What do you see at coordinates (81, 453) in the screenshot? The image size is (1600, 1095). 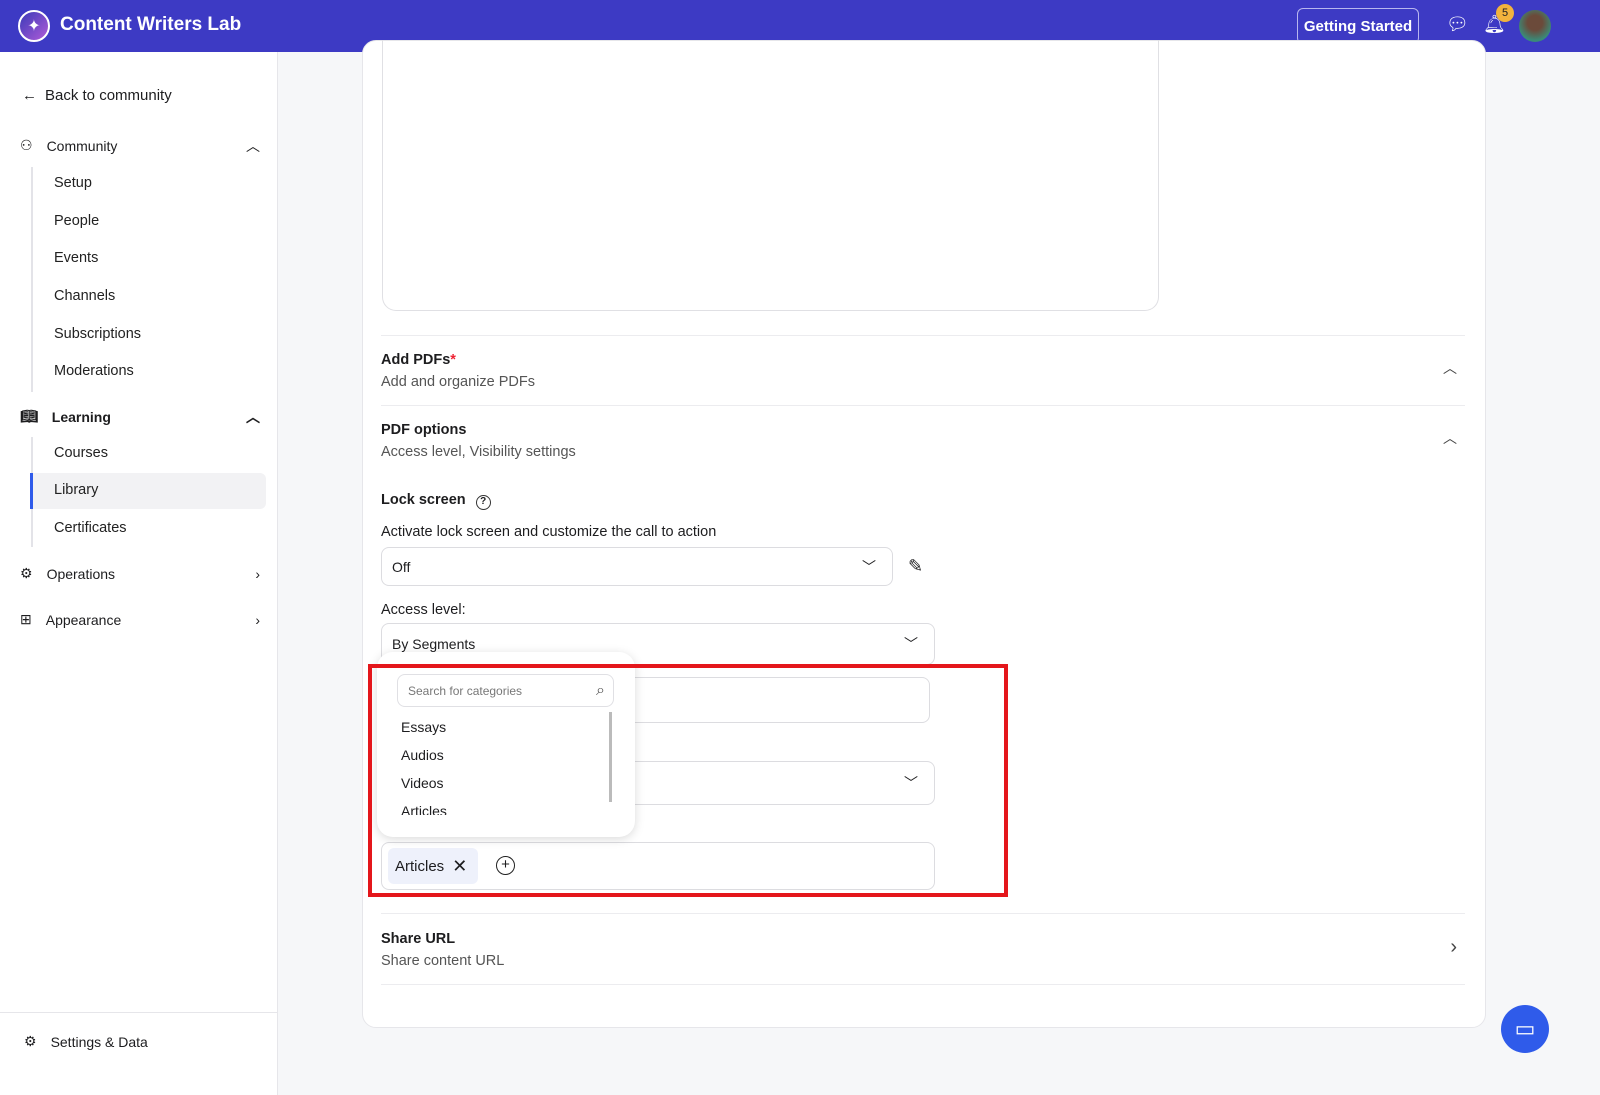 I see `sidebar-item-courses: Courses` at bounding box center [81, 453].